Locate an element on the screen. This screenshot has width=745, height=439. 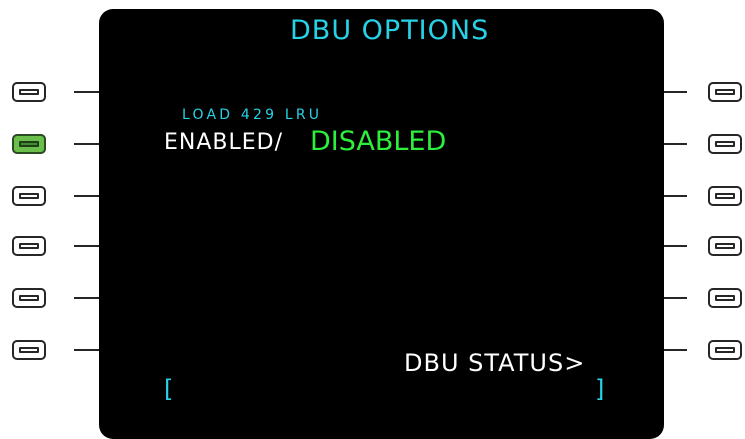
scratchpad-left-bracket: [ is located at coordinates (169, 389).